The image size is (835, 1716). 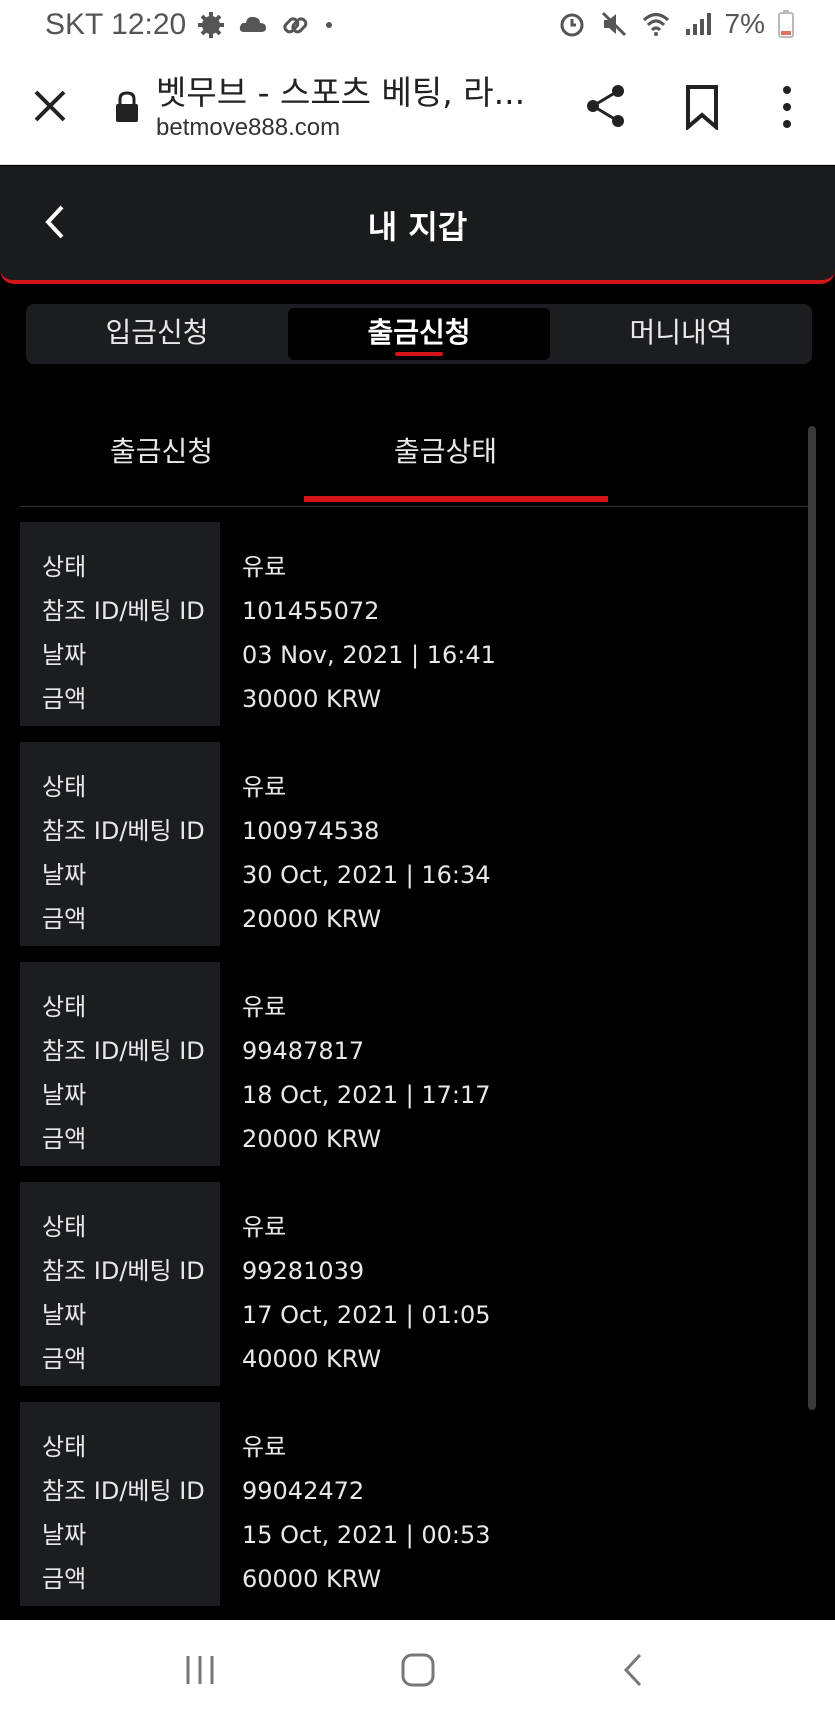 I want to click on active-subtab-indicator, so click(x=456, y=499).